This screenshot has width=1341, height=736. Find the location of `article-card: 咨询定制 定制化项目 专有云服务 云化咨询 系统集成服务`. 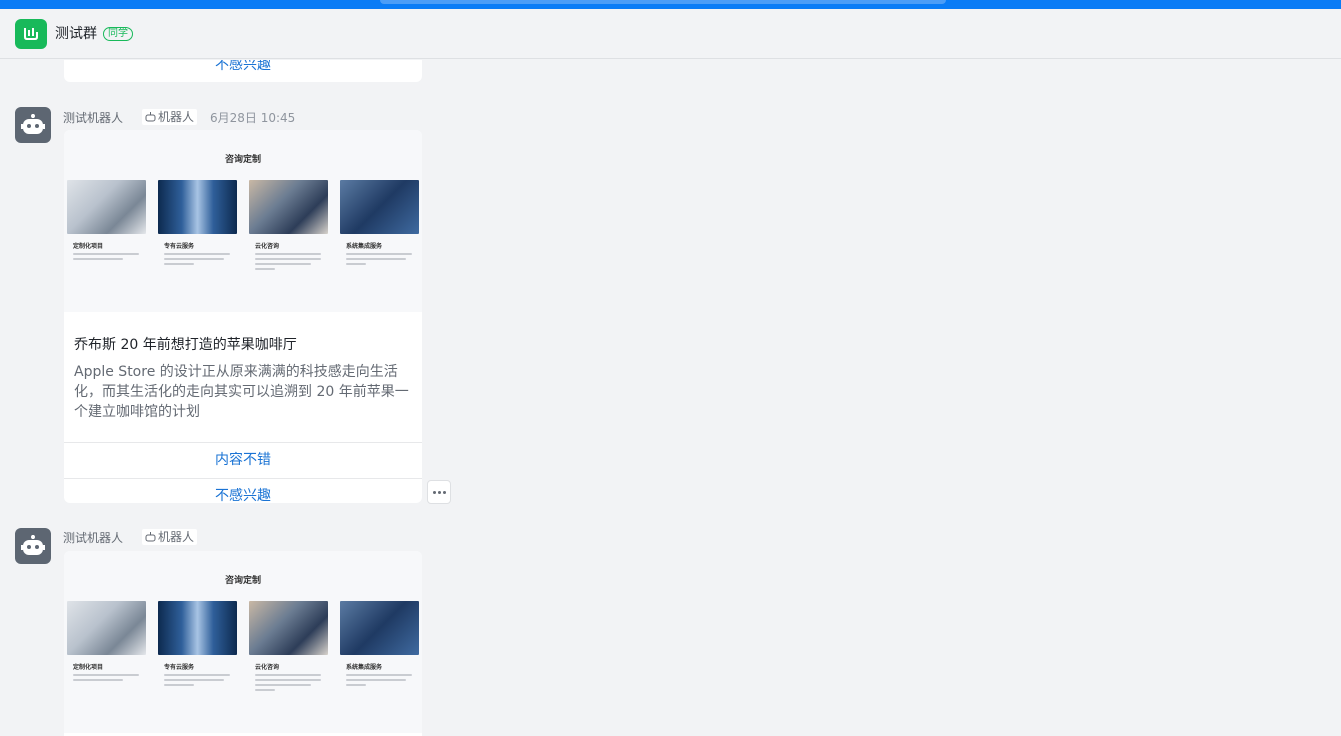

article-card: 咨询定制 定制化项目 专有云服务 云化咨询 系统集成服务 is located at coordinates (243, 643).